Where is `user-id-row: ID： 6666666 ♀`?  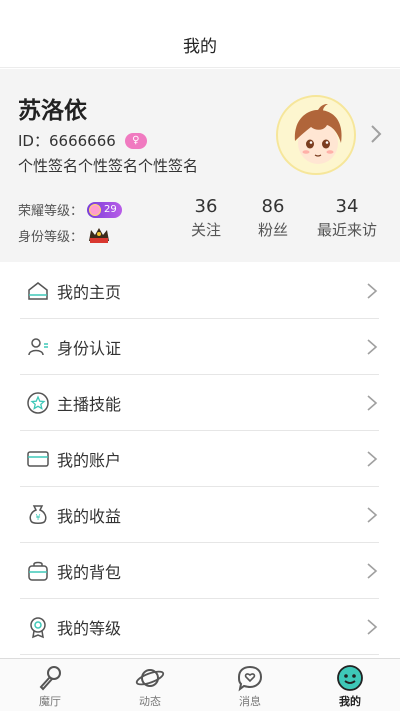 user-id-row: ID： 6666666 ♀ is located at coordinates (82, 140).